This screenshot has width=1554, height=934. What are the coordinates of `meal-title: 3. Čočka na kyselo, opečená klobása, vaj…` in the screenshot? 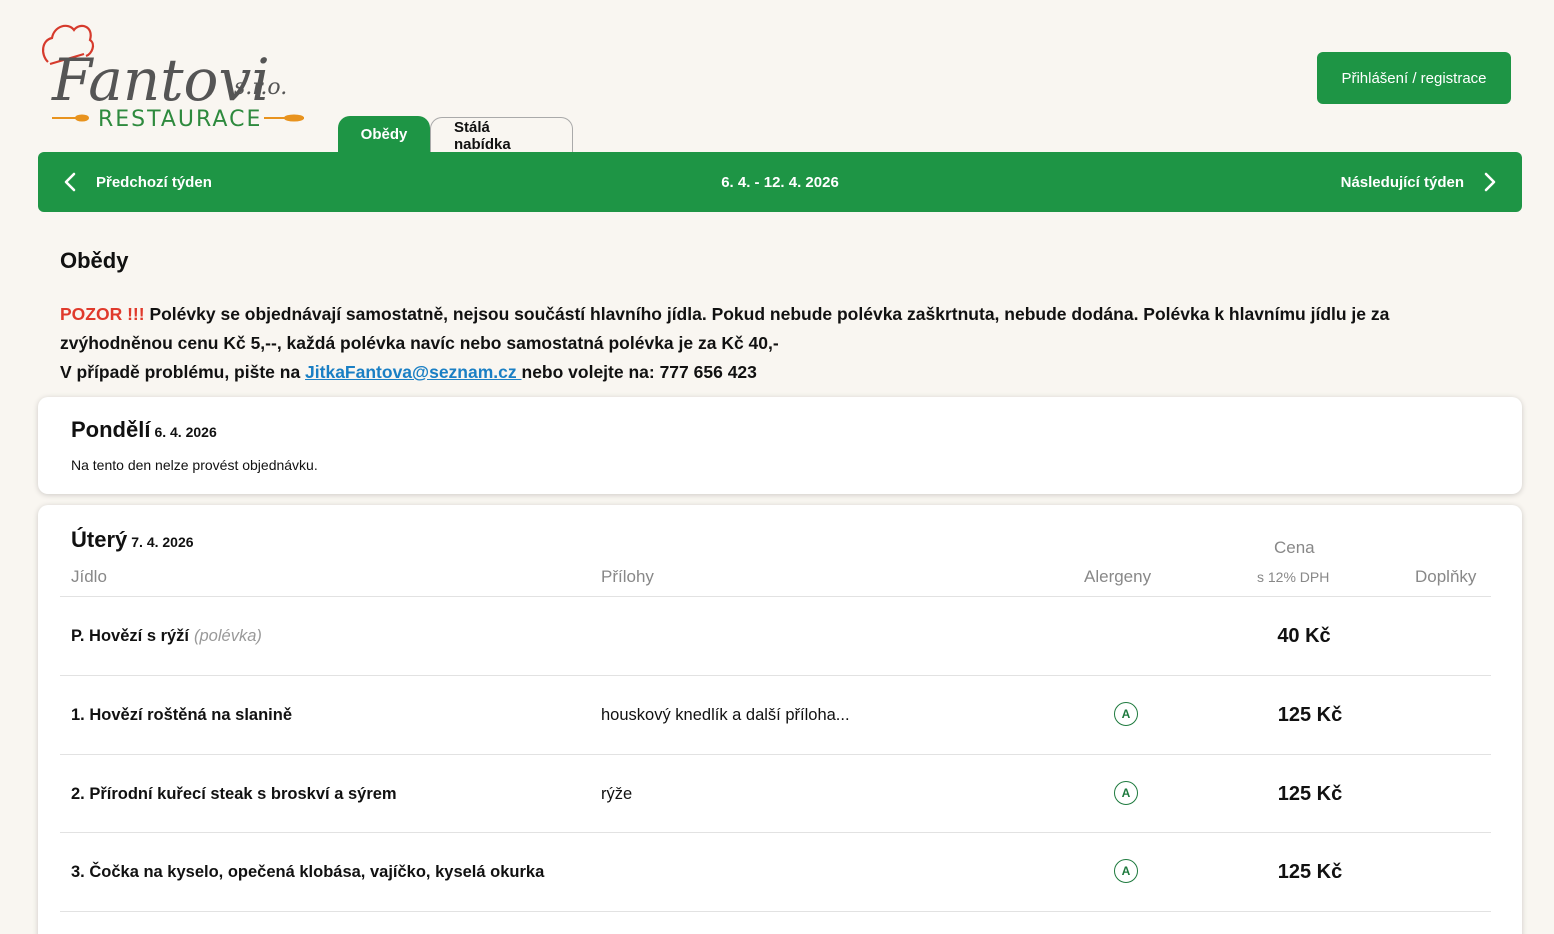 It's located at (308, 871).